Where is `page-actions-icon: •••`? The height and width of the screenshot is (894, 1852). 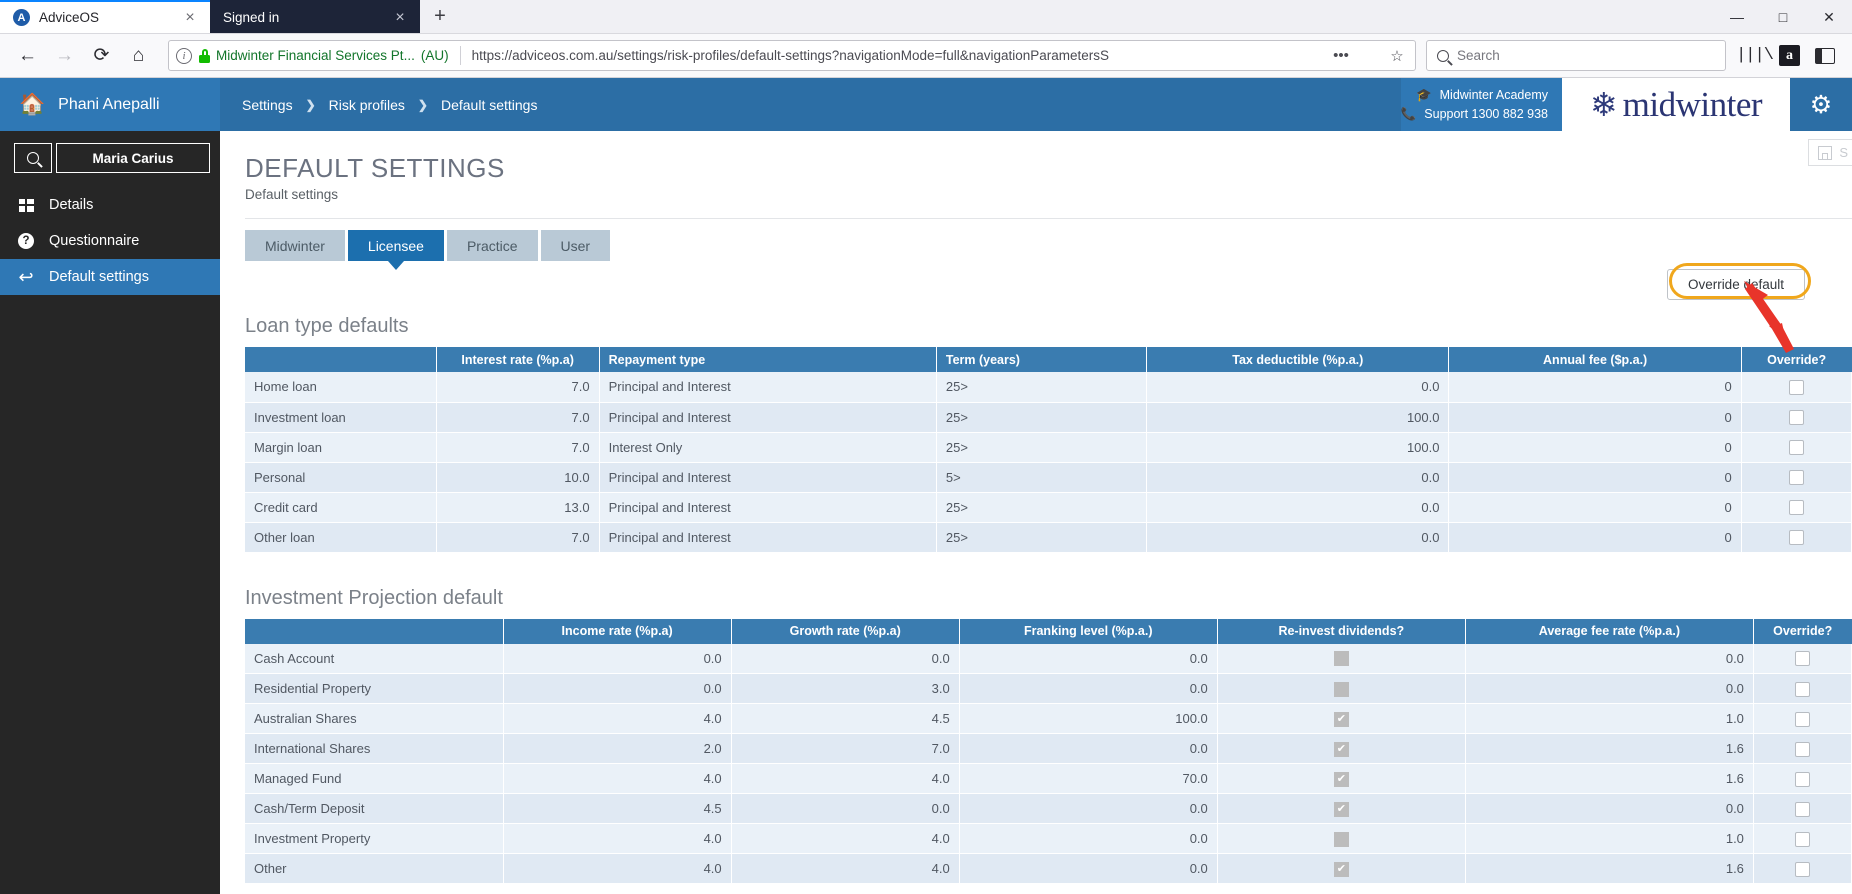 page-actions-icon: ••• is located at coordinates (1341, 55).